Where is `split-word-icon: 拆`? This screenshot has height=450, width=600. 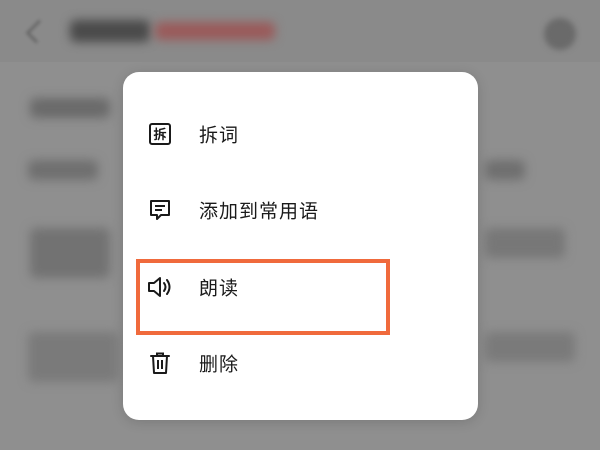
split-word-icon: 拆 is located at coordinates (160, 134).